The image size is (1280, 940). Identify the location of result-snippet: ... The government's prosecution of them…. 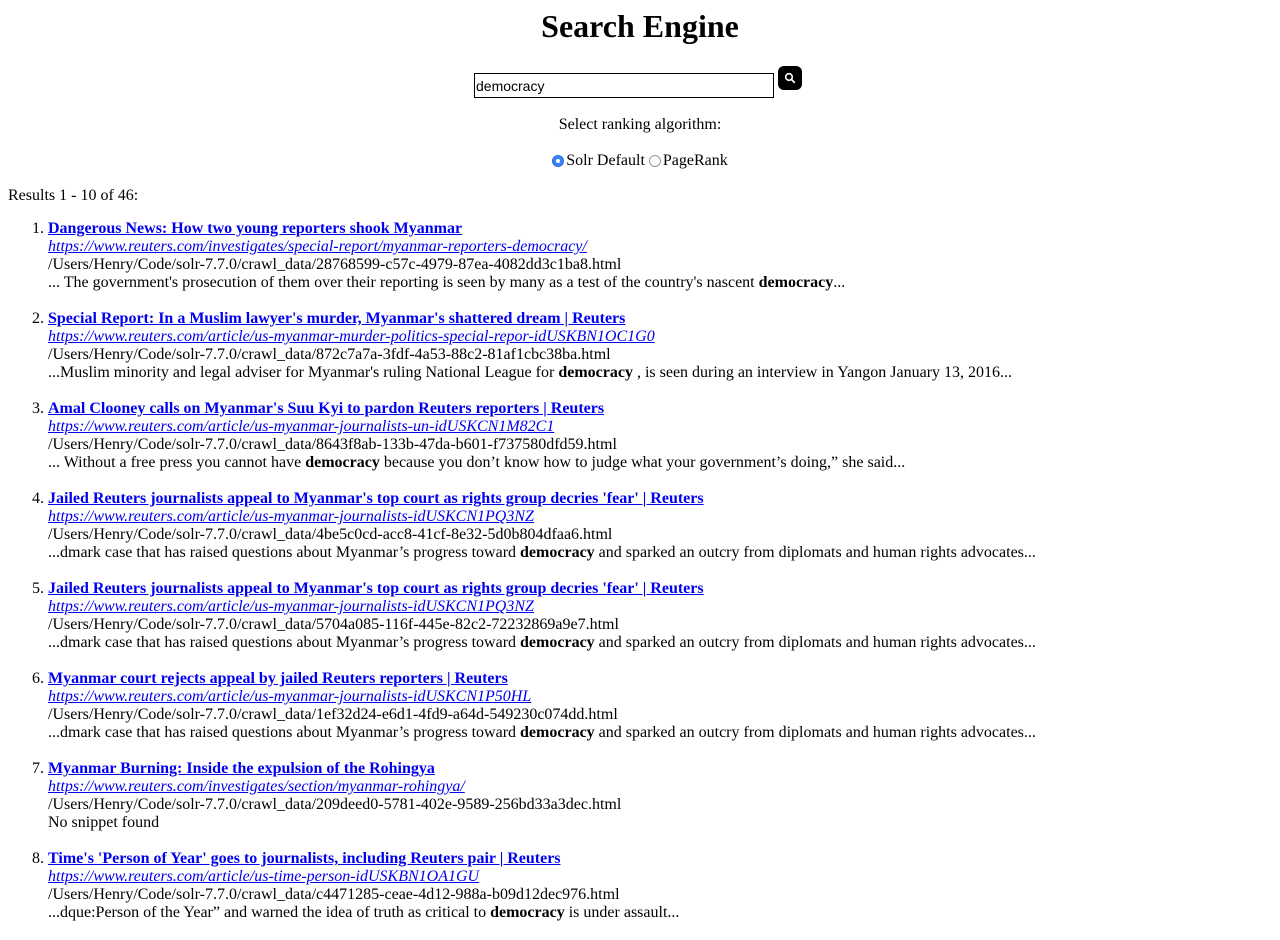
(542, 283).